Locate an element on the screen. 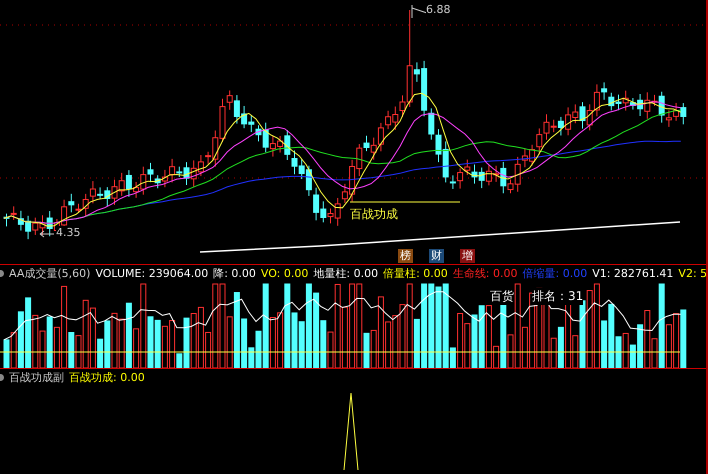  indicator-reading: 倍缩量: 0.00 is located at coordinates (555, 273).